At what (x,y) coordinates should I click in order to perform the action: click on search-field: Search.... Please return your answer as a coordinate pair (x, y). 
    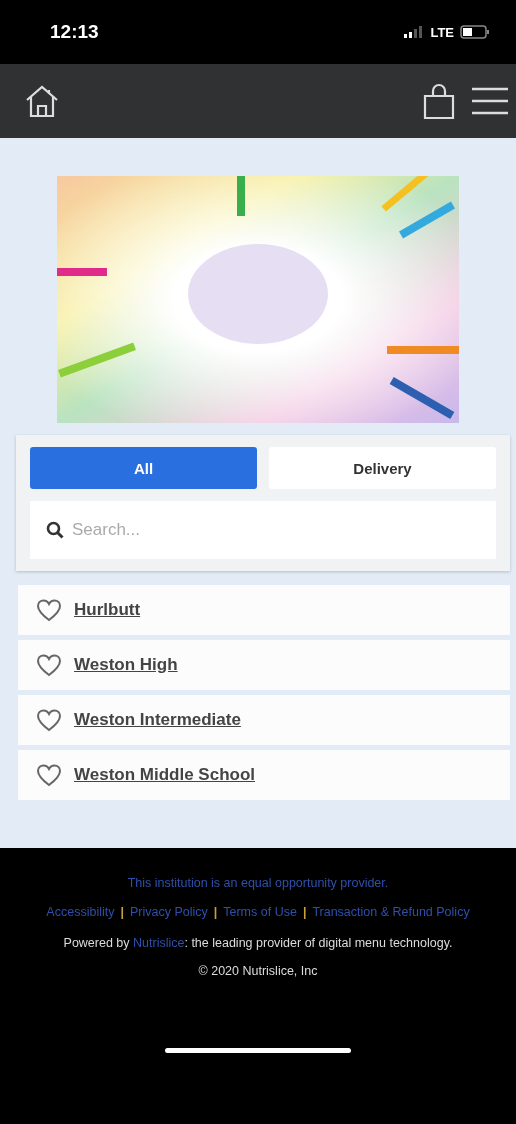
    Looking at the image, I should click on (263, 530).